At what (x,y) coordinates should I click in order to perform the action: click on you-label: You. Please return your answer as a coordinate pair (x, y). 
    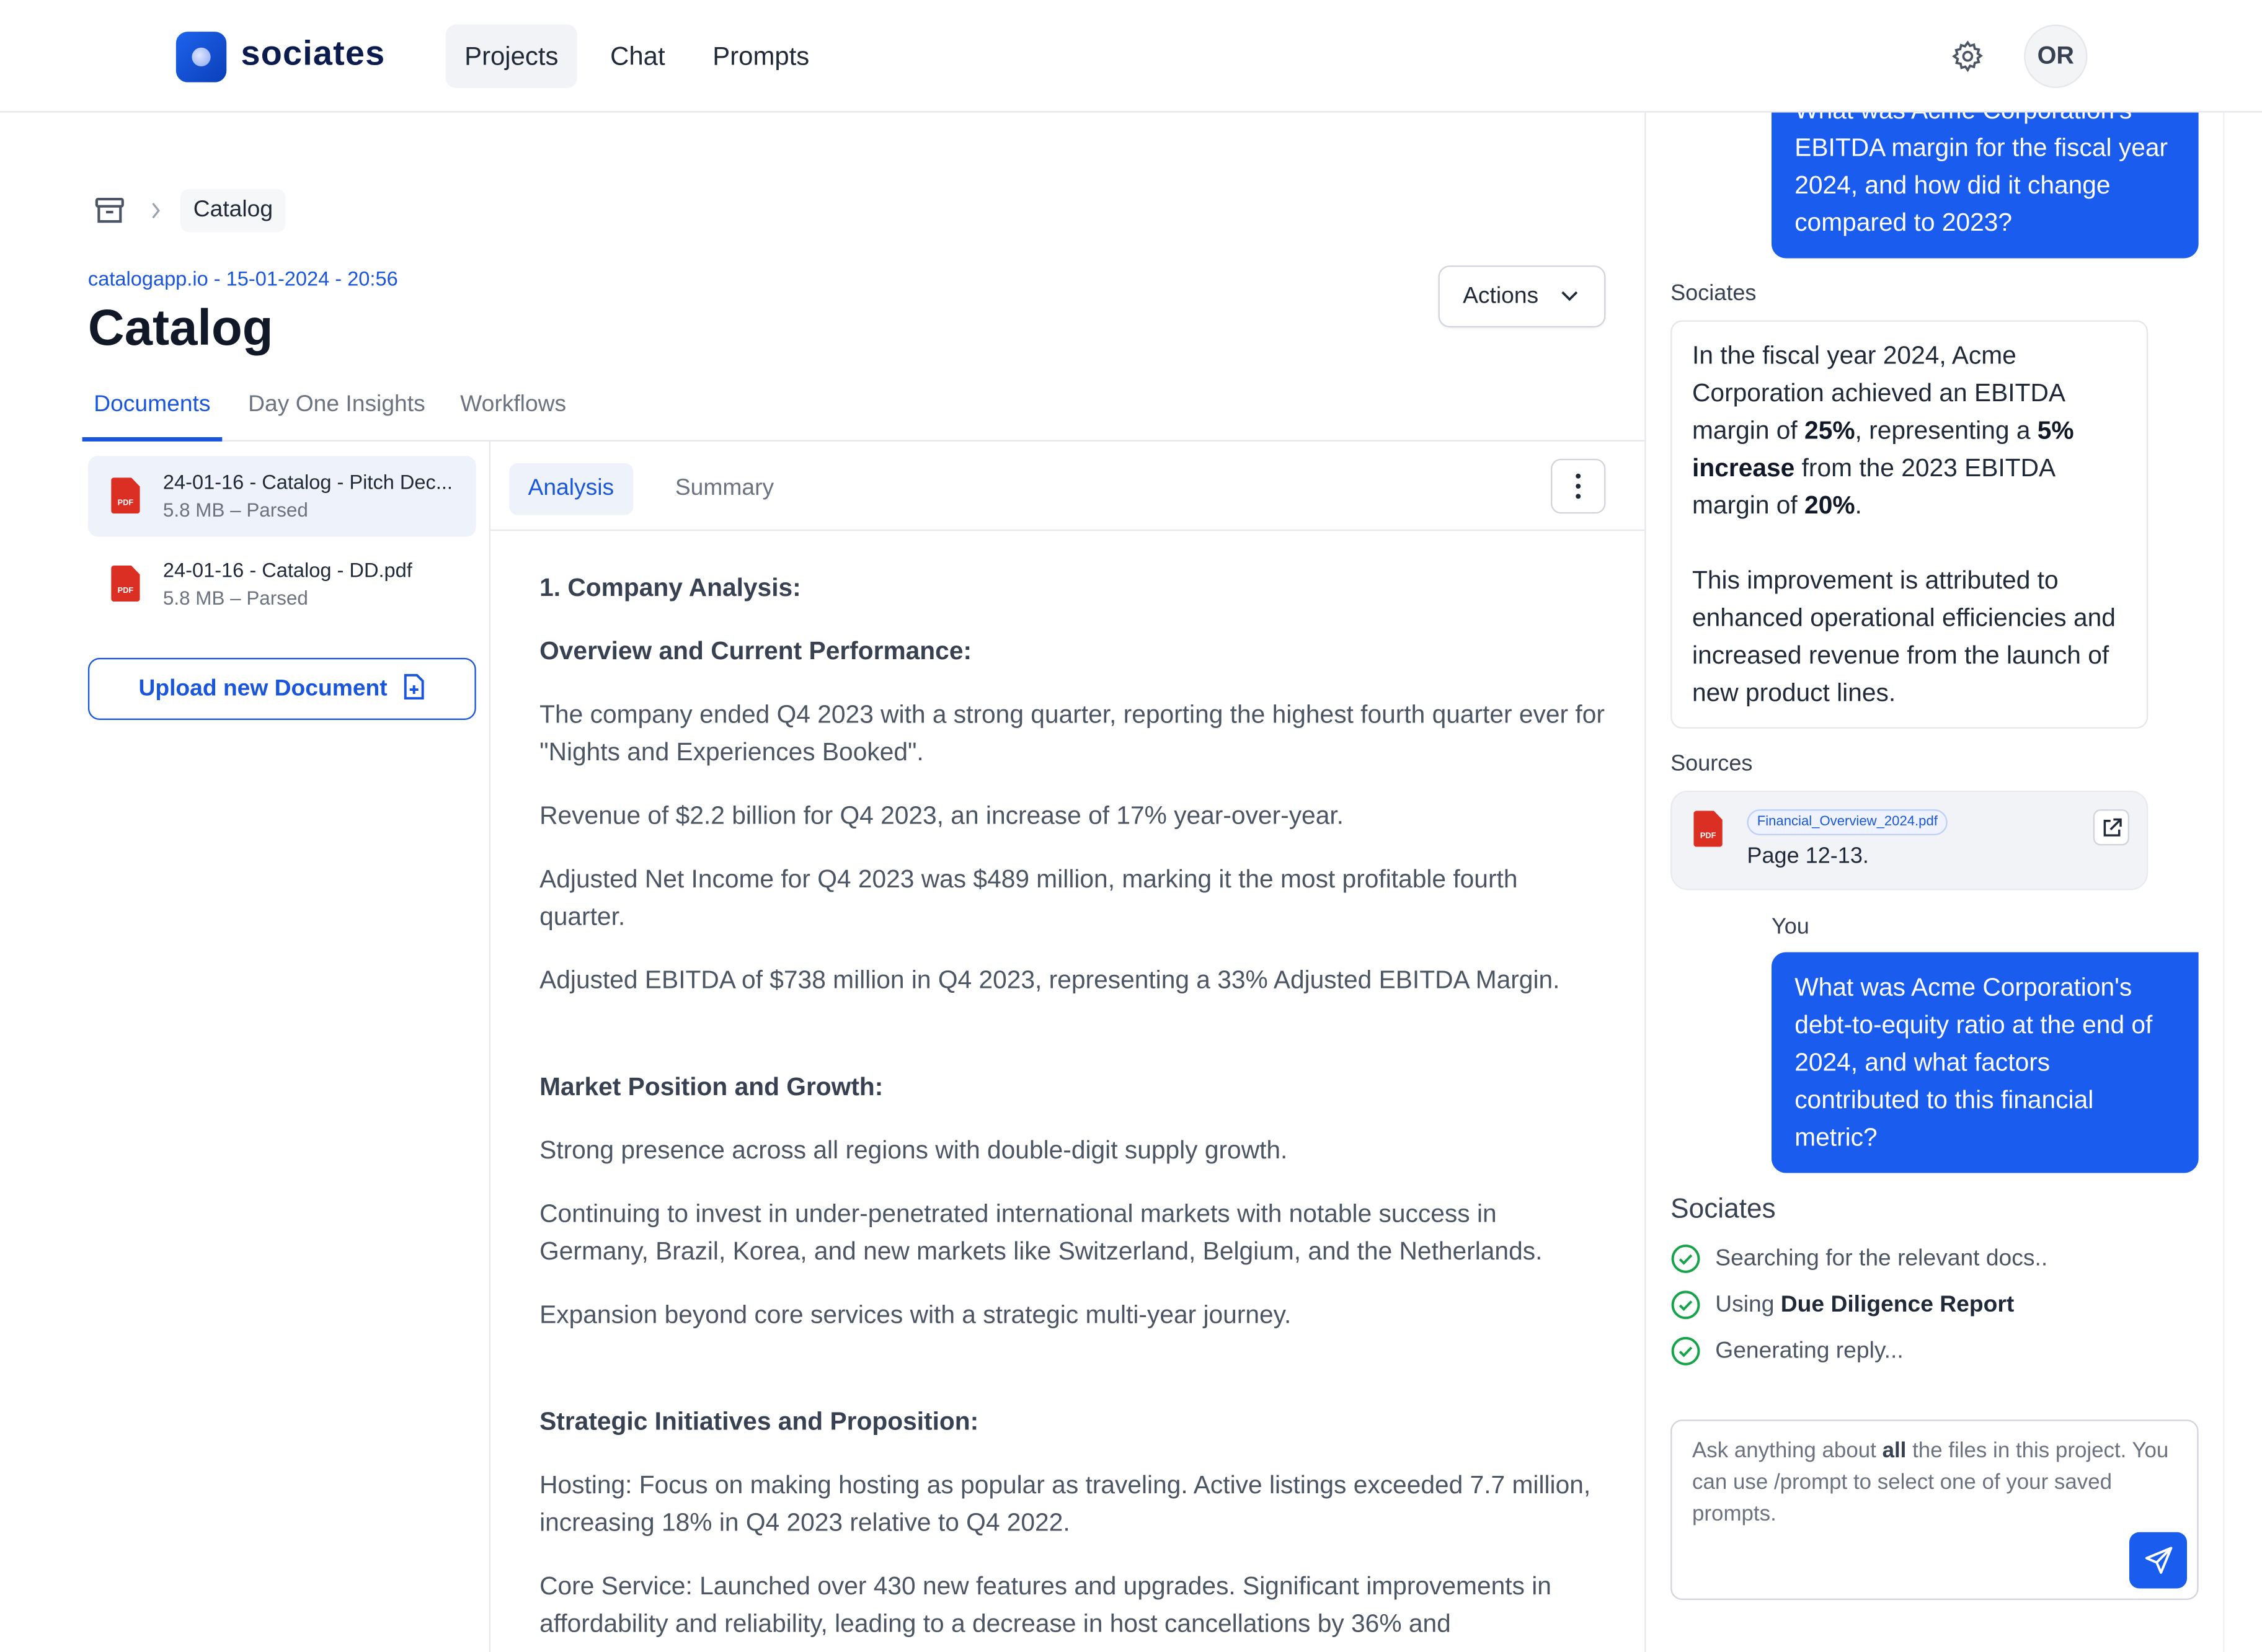
    Looking at the image, I should click on (1790, 927).